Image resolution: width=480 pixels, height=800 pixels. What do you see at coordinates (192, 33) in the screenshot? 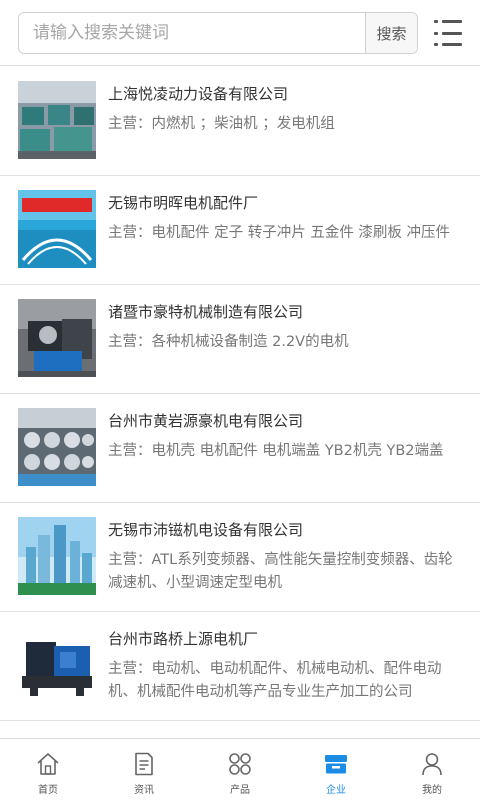
I see `search-input` at bounding box center [192, 33].